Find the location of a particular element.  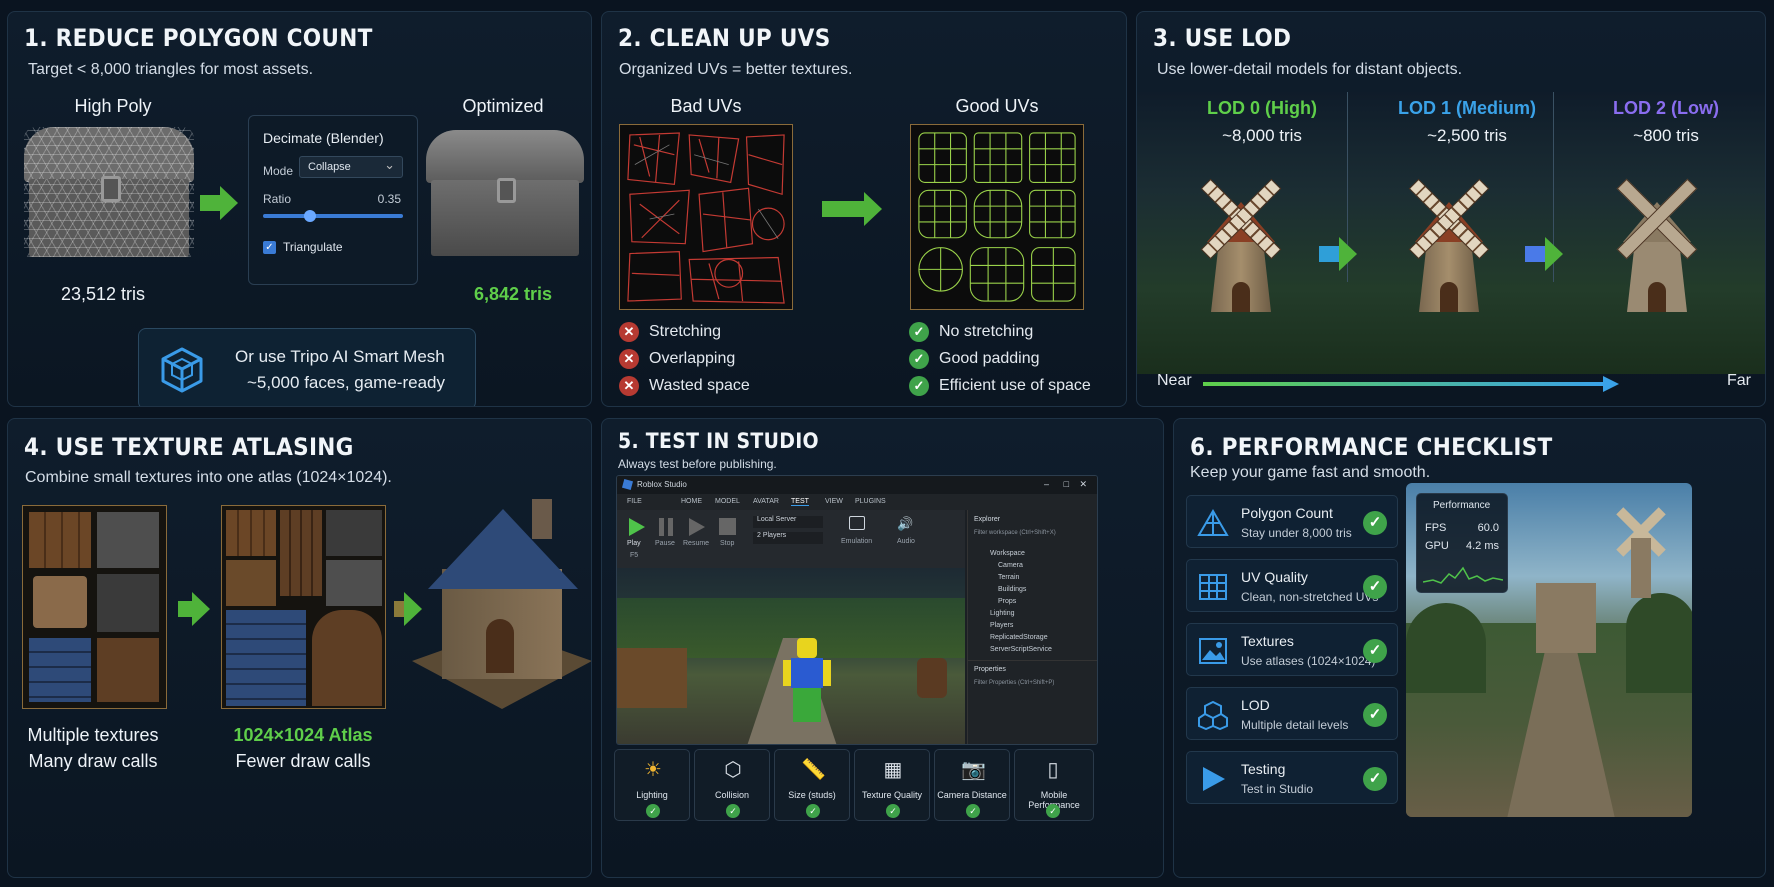

good-uv-map is located at coordinates (997, 217).